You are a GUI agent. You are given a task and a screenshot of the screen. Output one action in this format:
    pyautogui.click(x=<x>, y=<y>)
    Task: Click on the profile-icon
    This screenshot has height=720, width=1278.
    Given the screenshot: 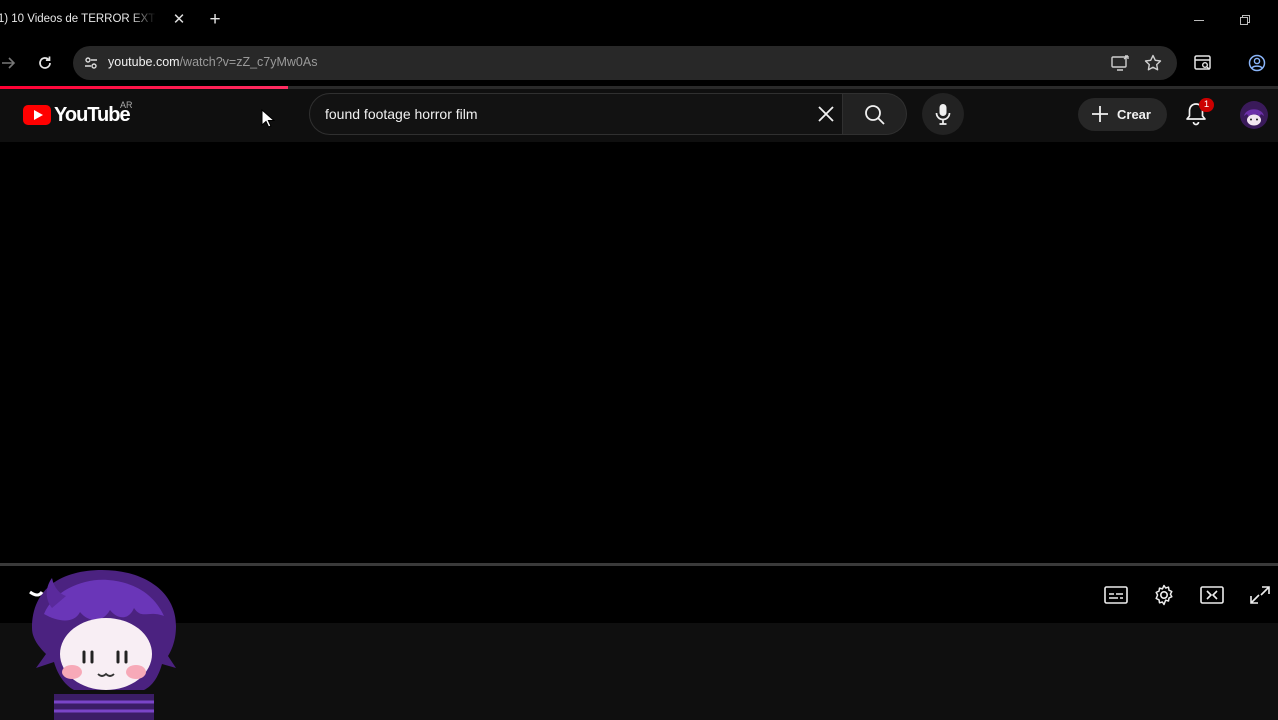 What is the action you would take?
    pyautogui.click(x=1257, y=63)
    